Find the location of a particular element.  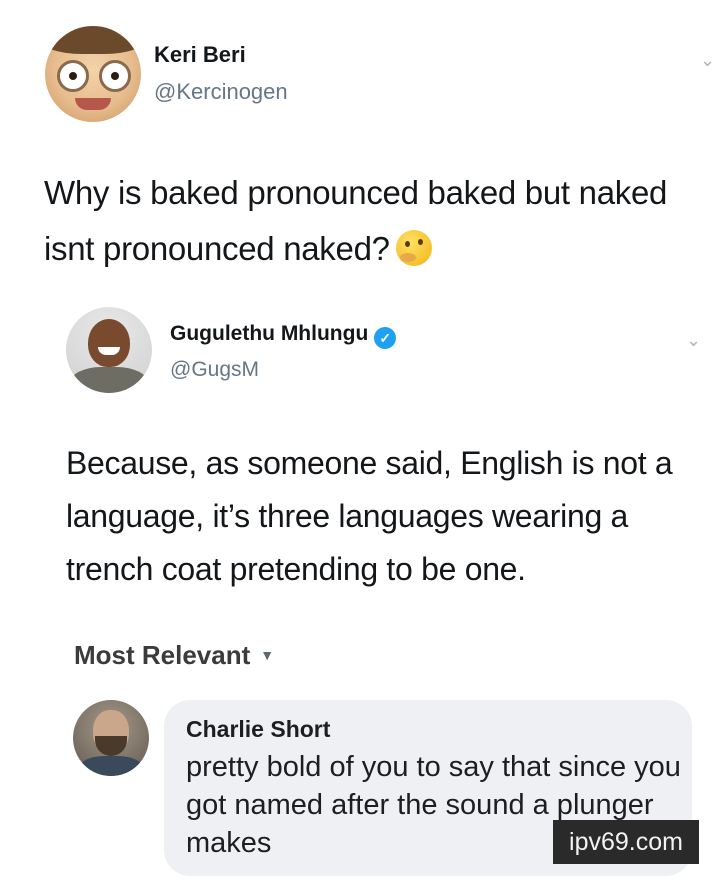

avatar-keri-beri is located at coordinates (93, 74).